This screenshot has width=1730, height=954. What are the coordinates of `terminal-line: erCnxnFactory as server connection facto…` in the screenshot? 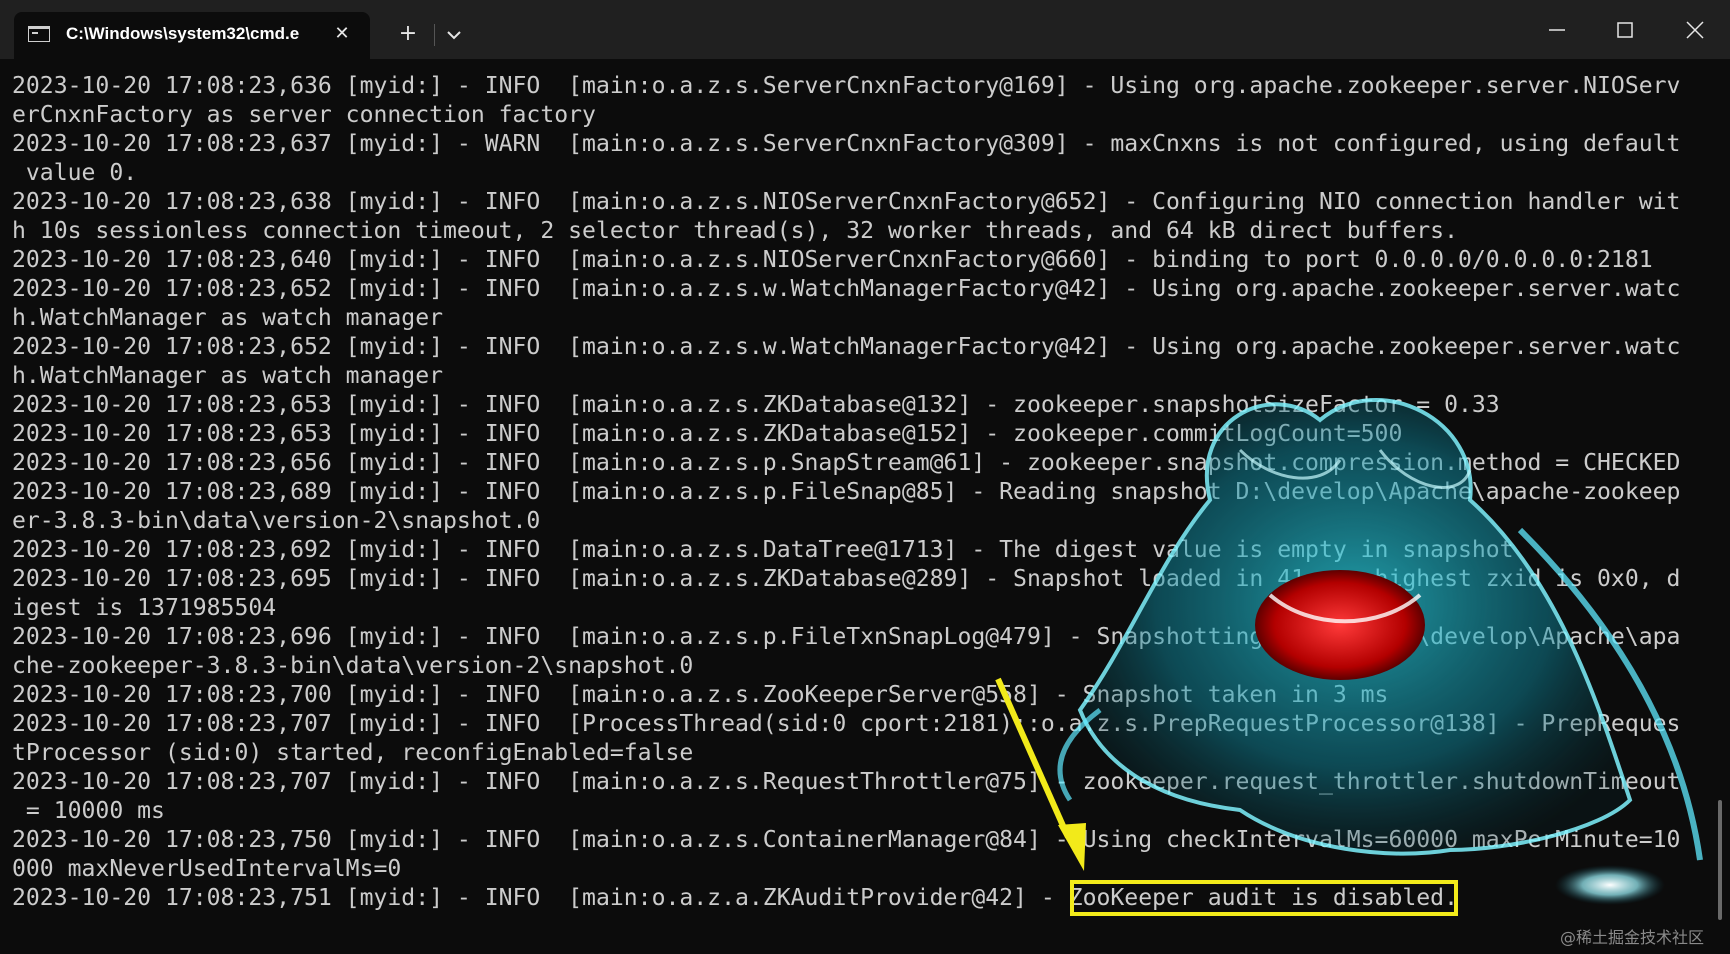 It's located at (304, 115).